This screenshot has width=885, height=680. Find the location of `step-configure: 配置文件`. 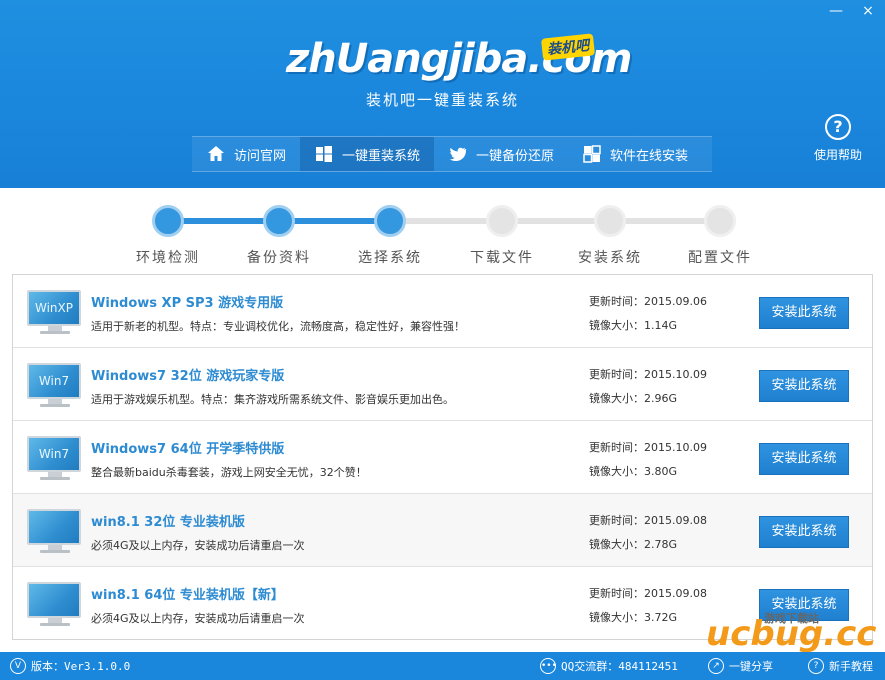

step-configure: 配置文件 is located at coordinates (720, 236).